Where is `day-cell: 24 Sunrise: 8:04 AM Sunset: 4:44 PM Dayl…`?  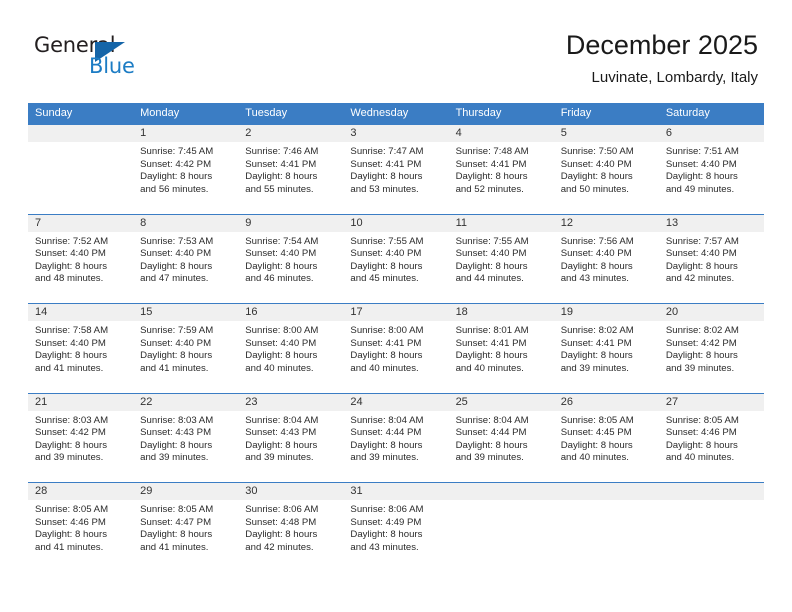 day-cell: 24 Sunrise: 8:04 AM Sunset: 4:44 PM Dayl… is located at coordinates (396, 438).